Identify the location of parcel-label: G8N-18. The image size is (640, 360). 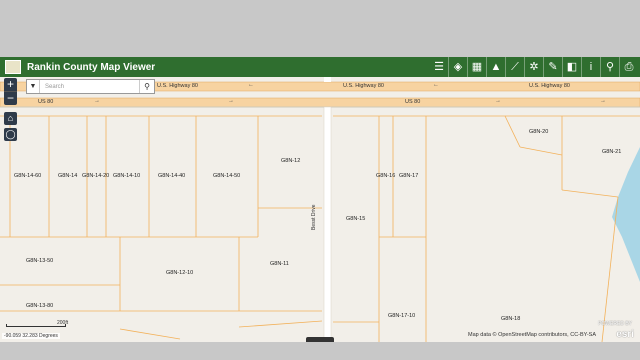
(511, 319).